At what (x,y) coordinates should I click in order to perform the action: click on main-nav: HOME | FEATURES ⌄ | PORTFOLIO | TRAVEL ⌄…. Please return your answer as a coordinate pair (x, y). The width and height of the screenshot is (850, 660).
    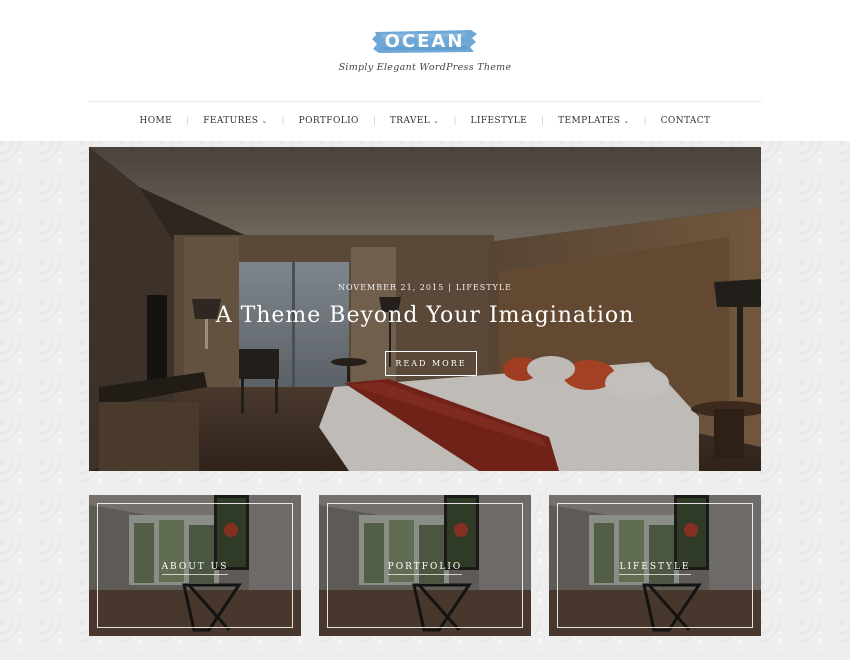
    Looking at the image, I should click on (425, 121).